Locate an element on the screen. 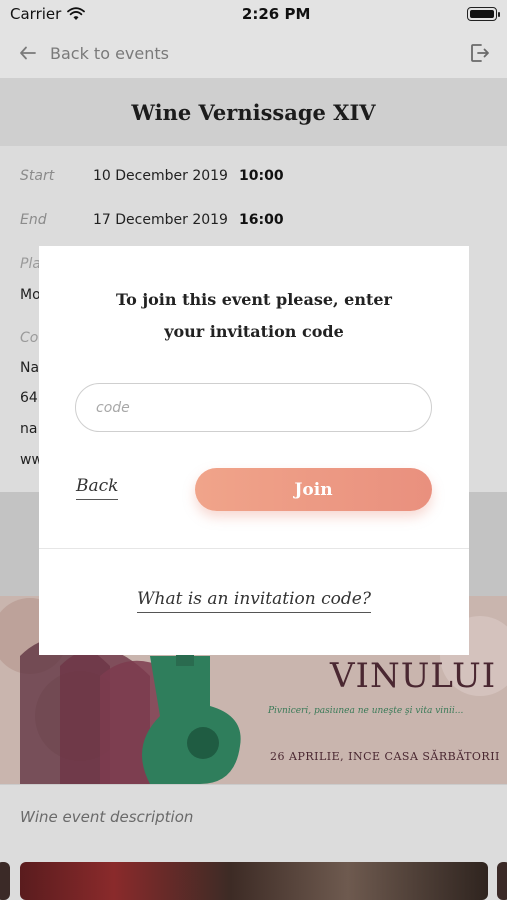 The image size is (507, 900). description-row: Wine event description is located at coordinates (253, 816).